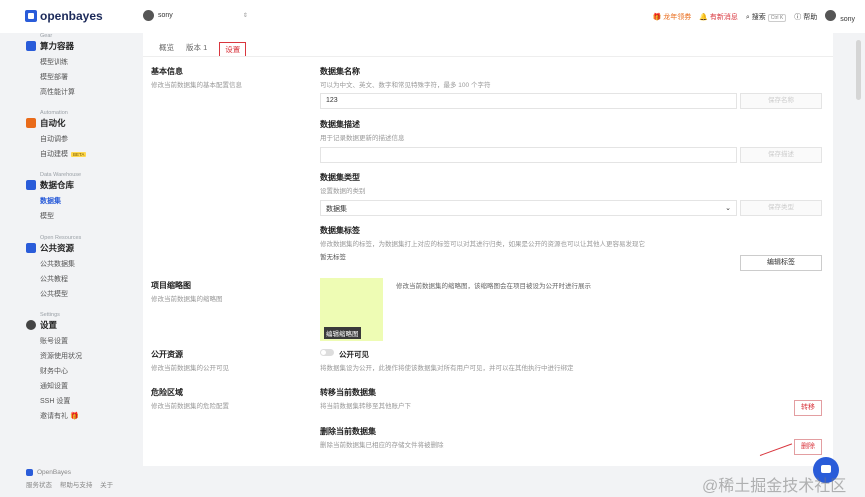 Image resolution: width=865 pixels, height=497 pixels. I want to click on delete-button: 删除, so click(808, 447).